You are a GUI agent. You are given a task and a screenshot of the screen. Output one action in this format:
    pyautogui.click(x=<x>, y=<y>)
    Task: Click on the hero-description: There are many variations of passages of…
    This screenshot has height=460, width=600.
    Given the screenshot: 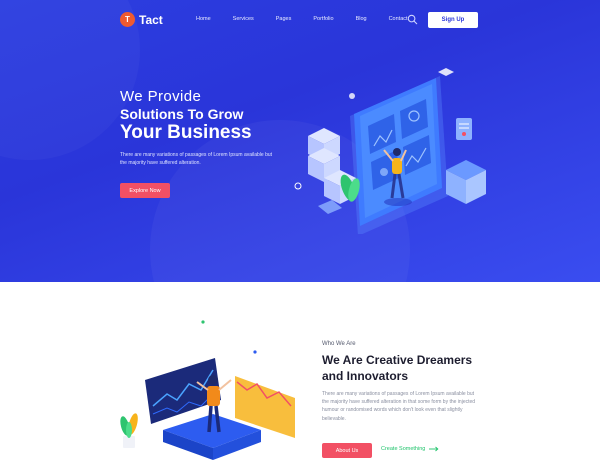 What is the action you would take?
    pyautogui.click(x=196, y=159)
    